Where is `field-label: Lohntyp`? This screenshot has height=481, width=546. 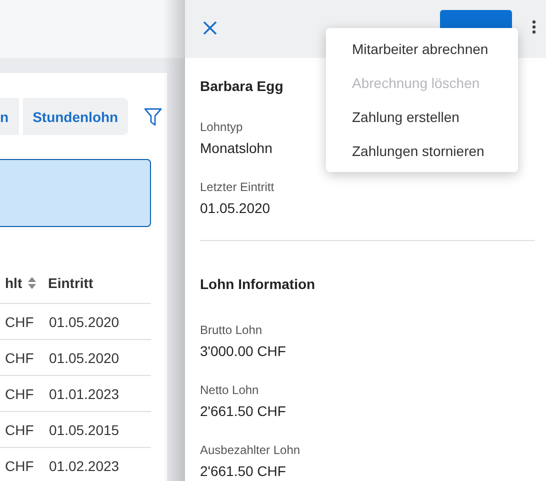
field-label: Lohntyp is located at coordinates (221, 127).